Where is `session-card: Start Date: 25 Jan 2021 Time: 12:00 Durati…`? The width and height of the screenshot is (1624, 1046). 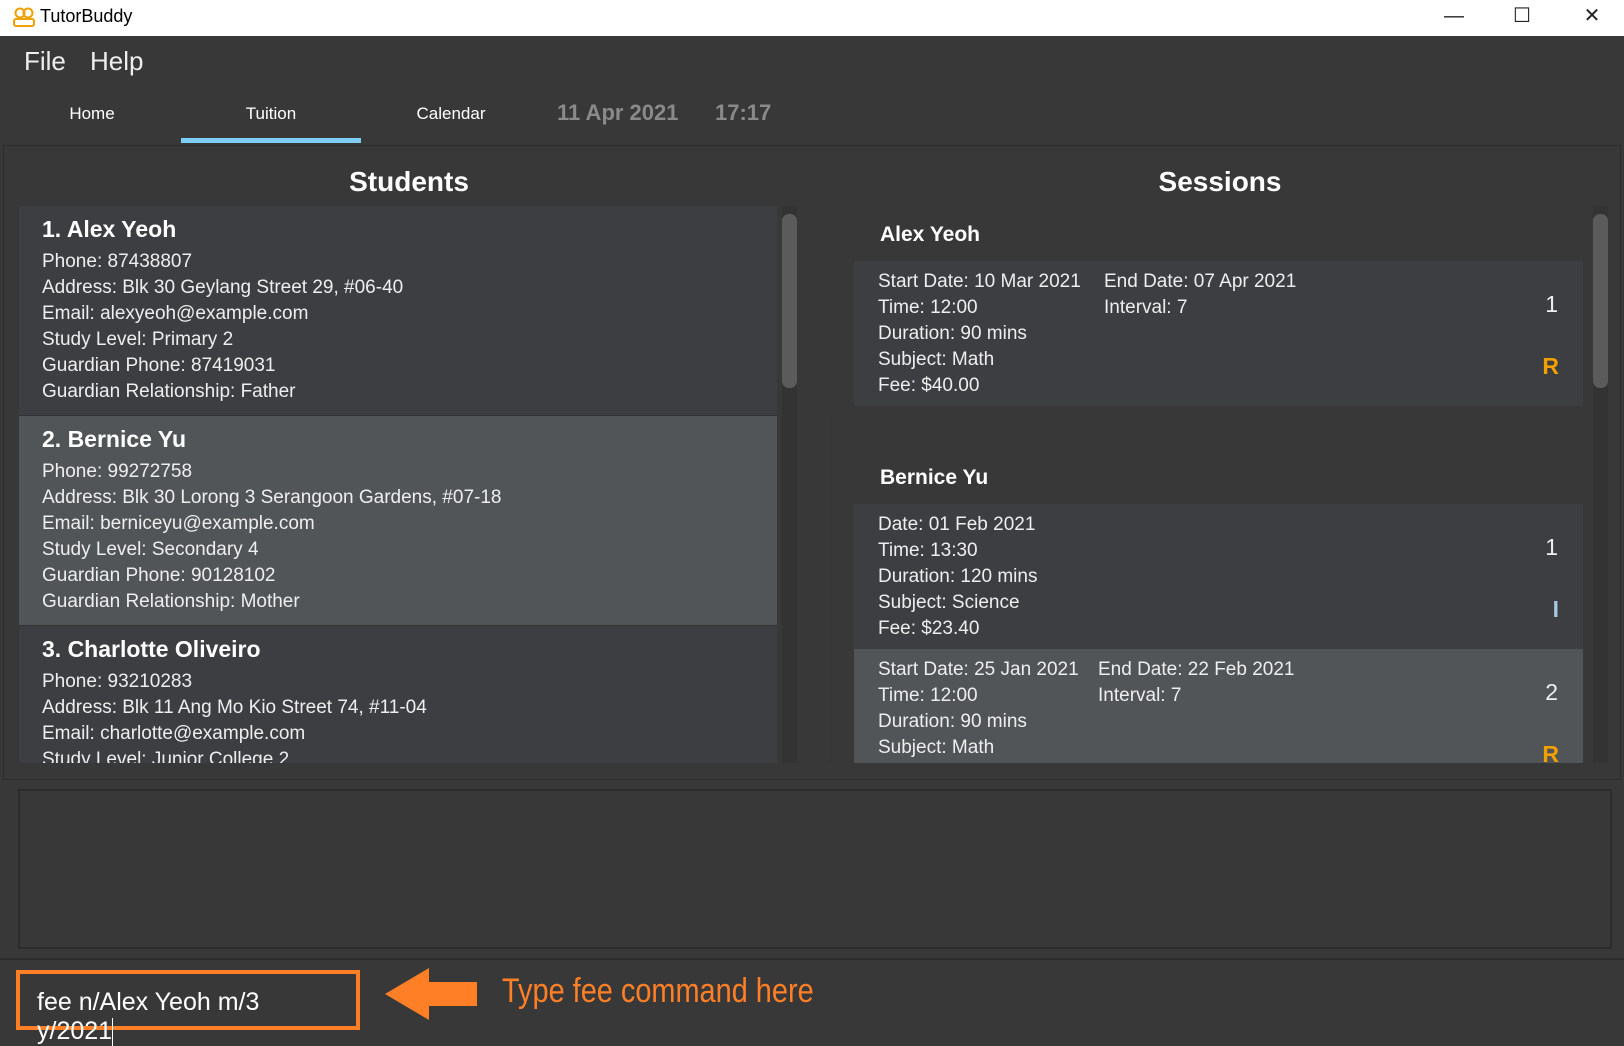
session-card: Start Date: 25 Jan 2021 Time: 12:00 Durati… is located at coordinates (1218, 706).